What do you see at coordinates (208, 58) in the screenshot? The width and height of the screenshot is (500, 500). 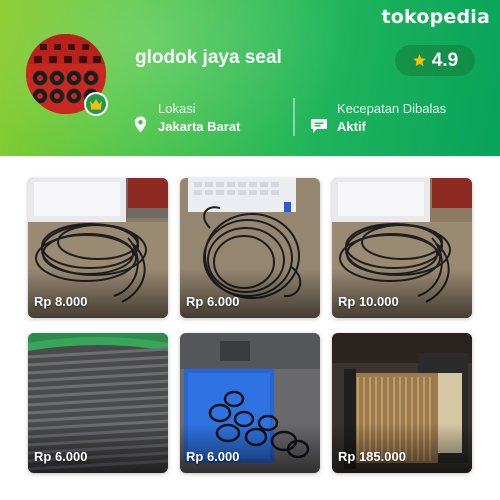 I see `shop-name: glodok jaya seal` at bounding box center [208, 58].